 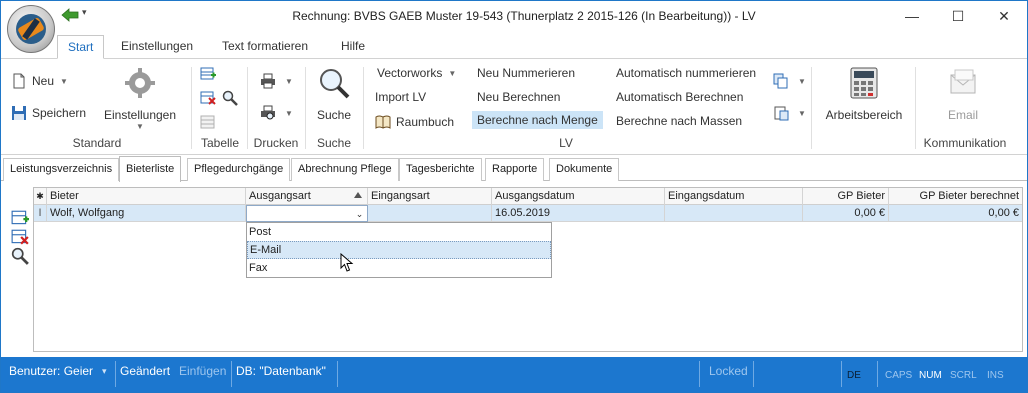 What do you see at coordinates (414, 122) in the screenshot?
I see `raumbuch-button: Raumbuch` at bounding box center [414, 122].